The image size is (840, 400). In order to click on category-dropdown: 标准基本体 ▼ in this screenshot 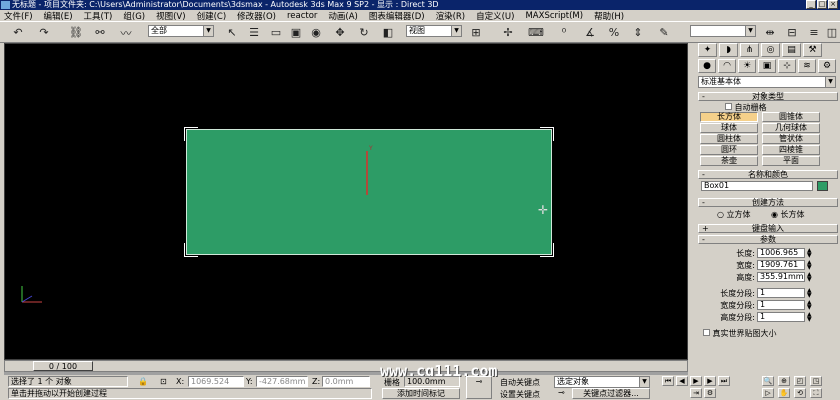, I will do `click(767, 82)`.